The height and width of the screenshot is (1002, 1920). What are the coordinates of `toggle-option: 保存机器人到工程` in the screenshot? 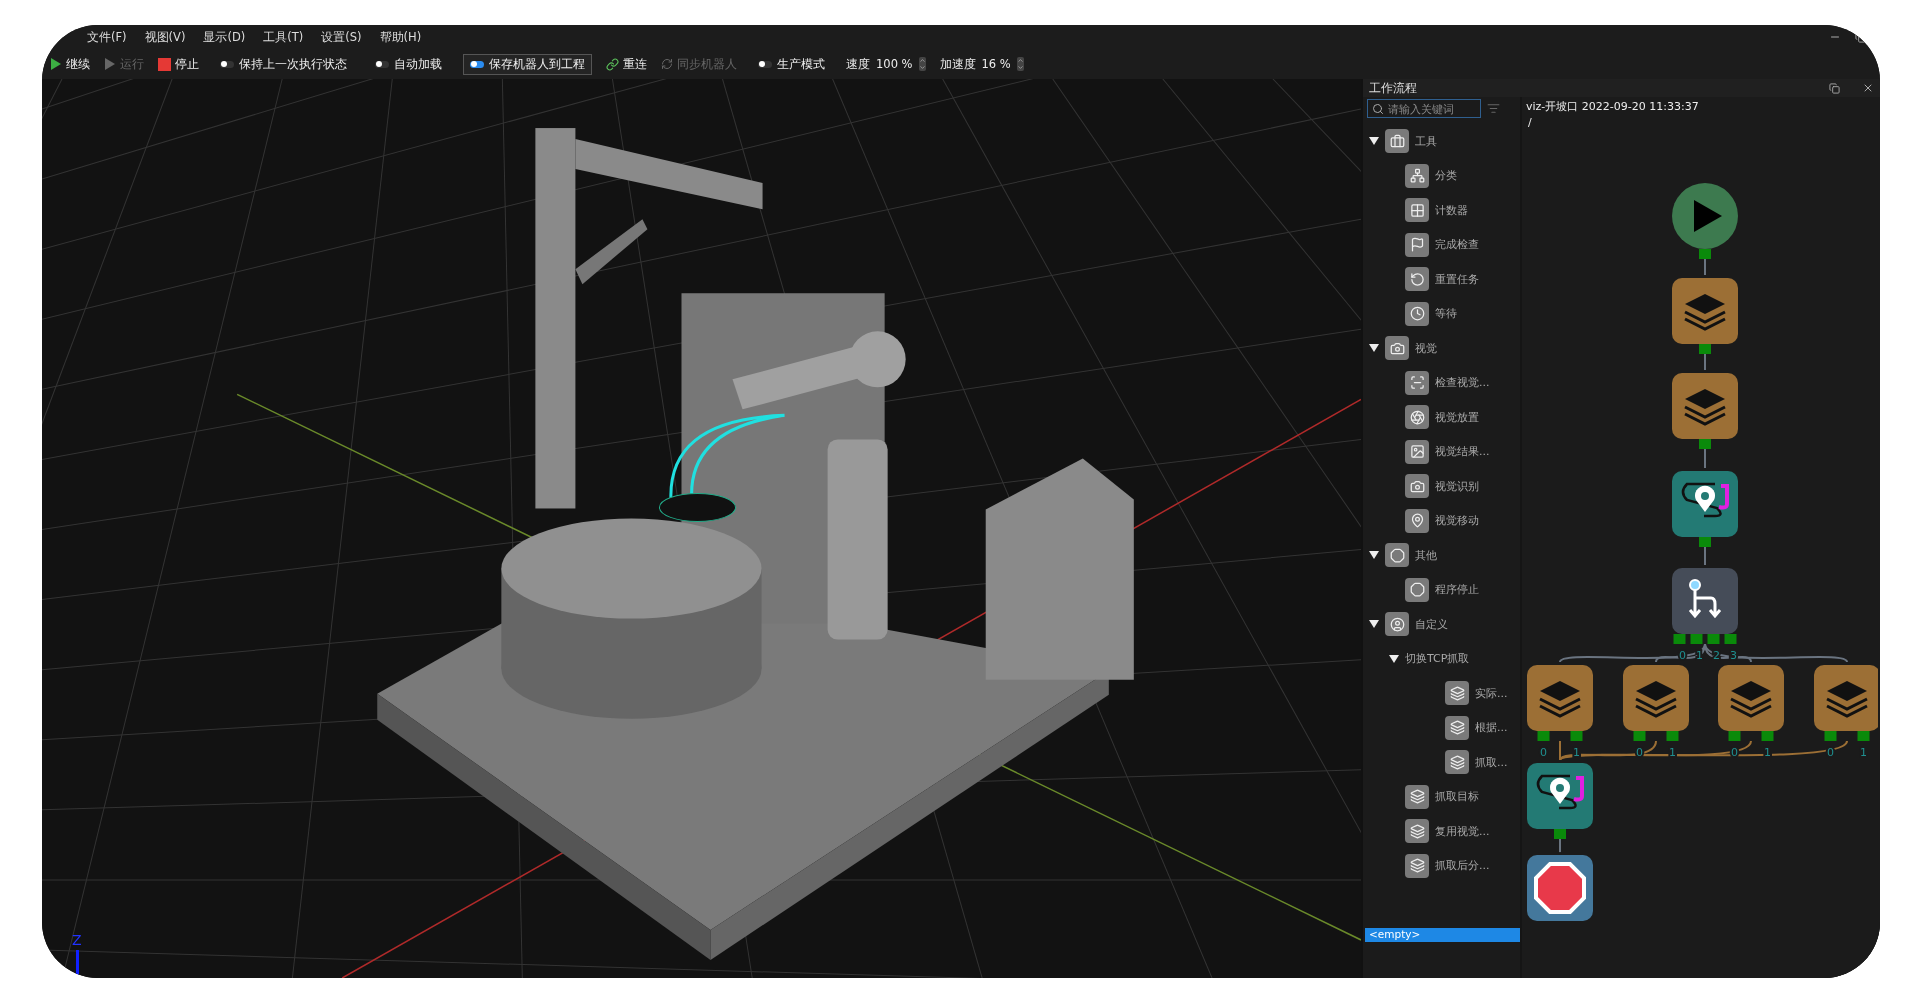 It's located at (527, 64).